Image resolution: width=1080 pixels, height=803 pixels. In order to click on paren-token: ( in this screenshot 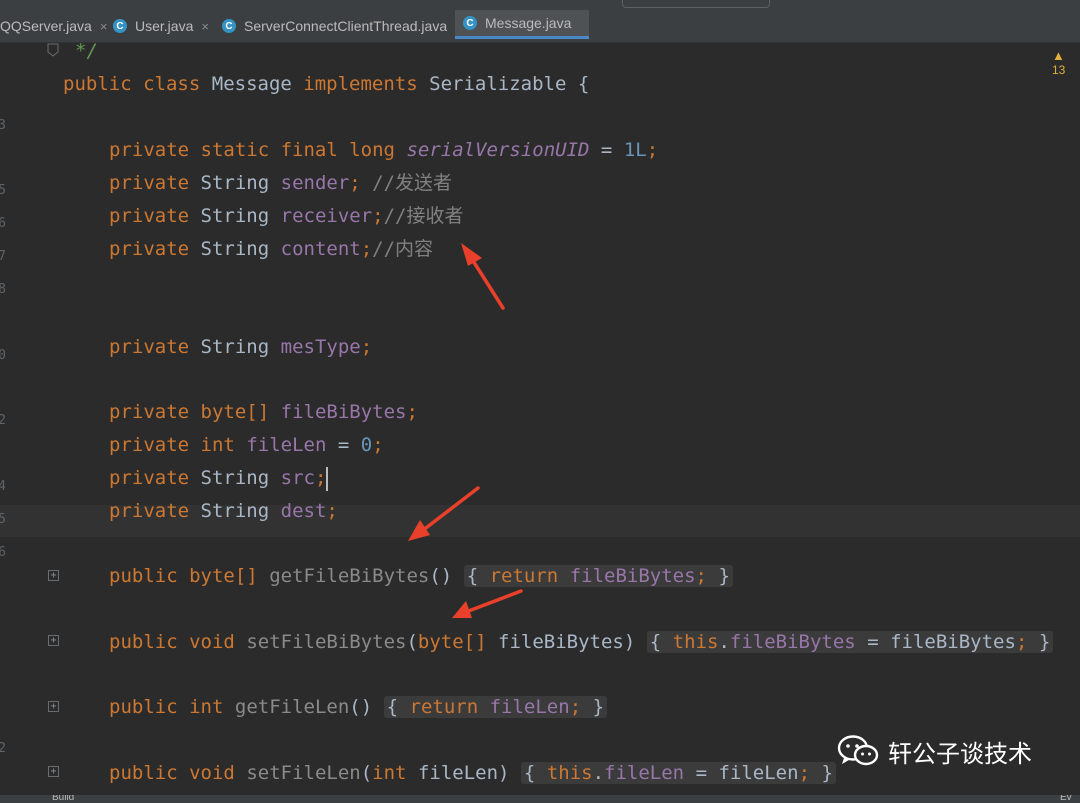, I will do `click(366, 773)`.